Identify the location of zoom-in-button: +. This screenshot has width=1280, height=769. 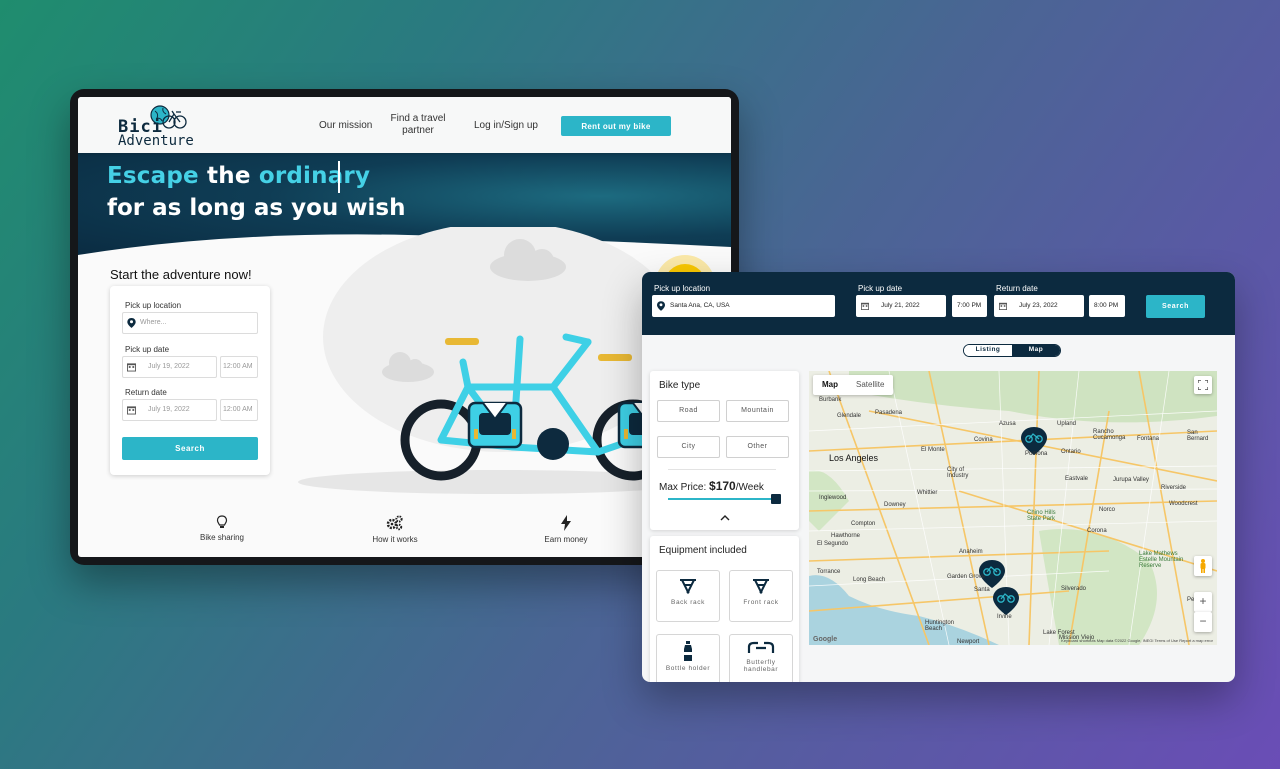
(1203, 602).